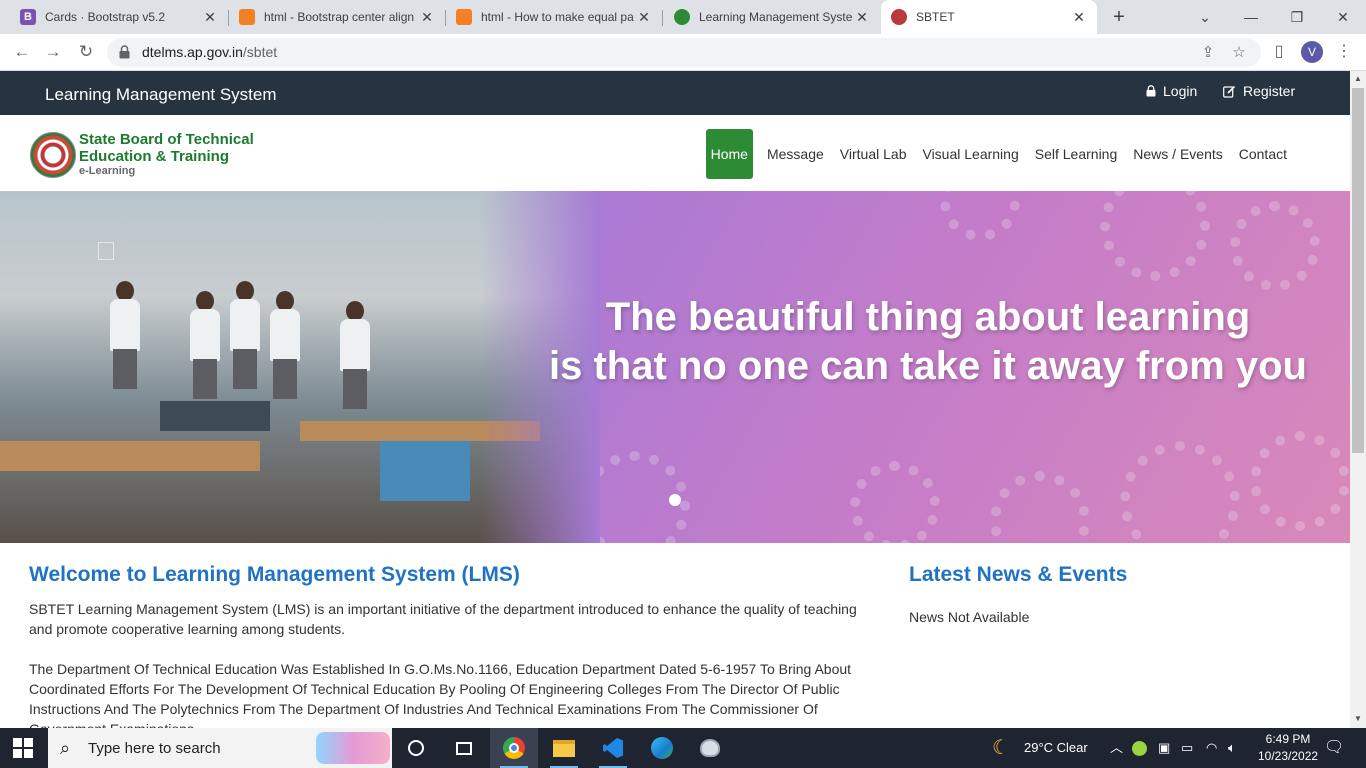  What do you see at coordinates (1187, 748) in the screenshot?
I see `battery-icon: ▭` at bounding box center [1187, 748].